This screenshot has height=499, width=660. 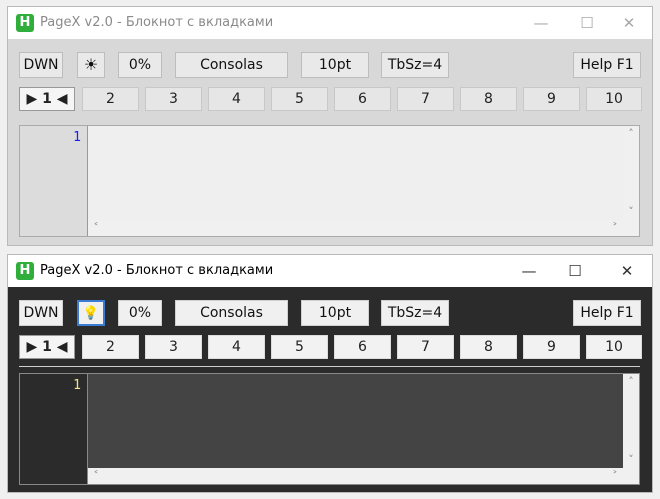 I want to click on theme-toggle-button: ☀, so click(x=91, y=65).